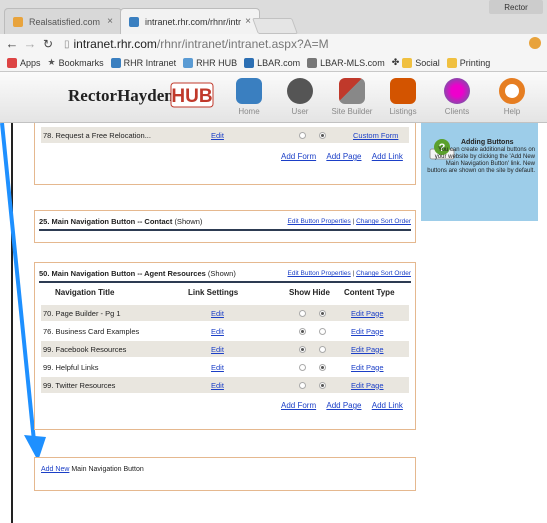 This screenshot has width=547, height=523. I want to click on bookmark-lbar: LBAR.com, so click(272, 62).